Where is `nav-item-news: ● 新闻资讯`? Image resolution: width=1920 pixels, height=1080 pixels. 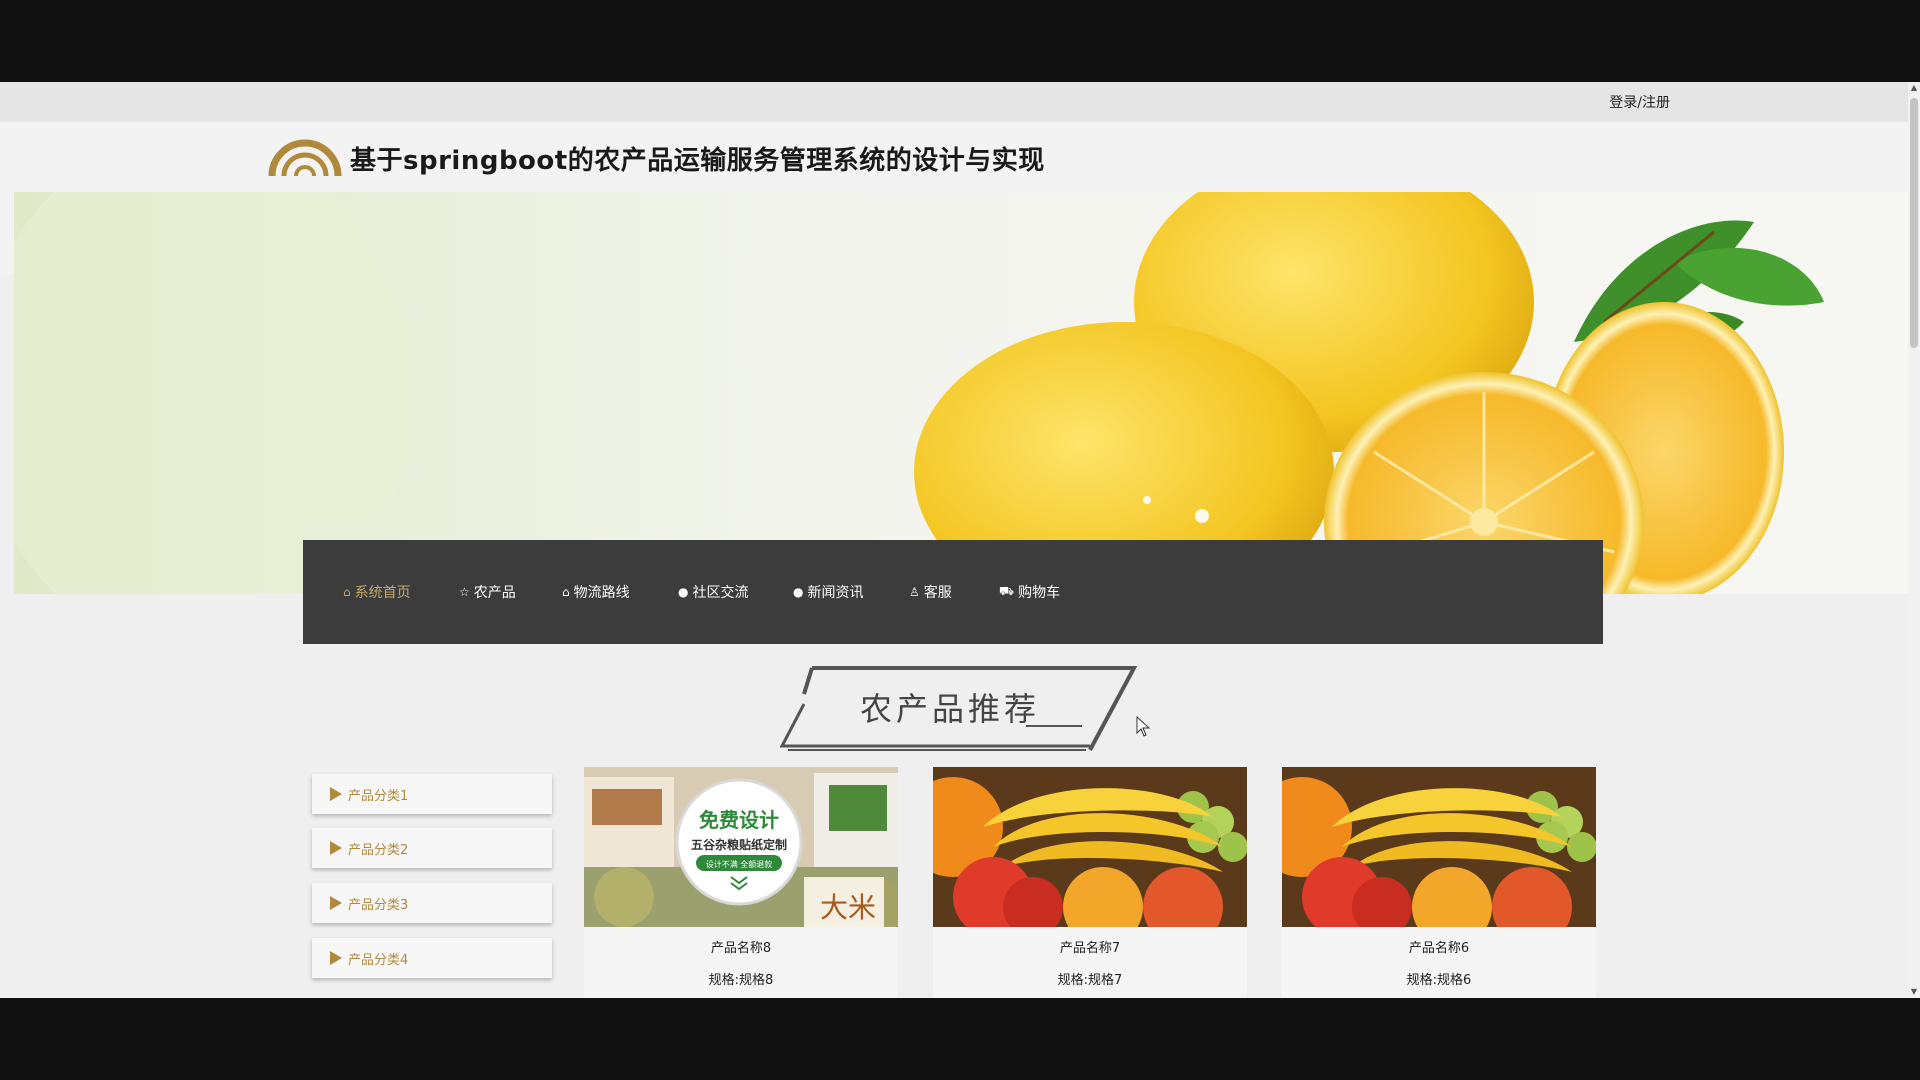 nav-item-news: ● 新闻资讯 is located at coordinates (828, 592).